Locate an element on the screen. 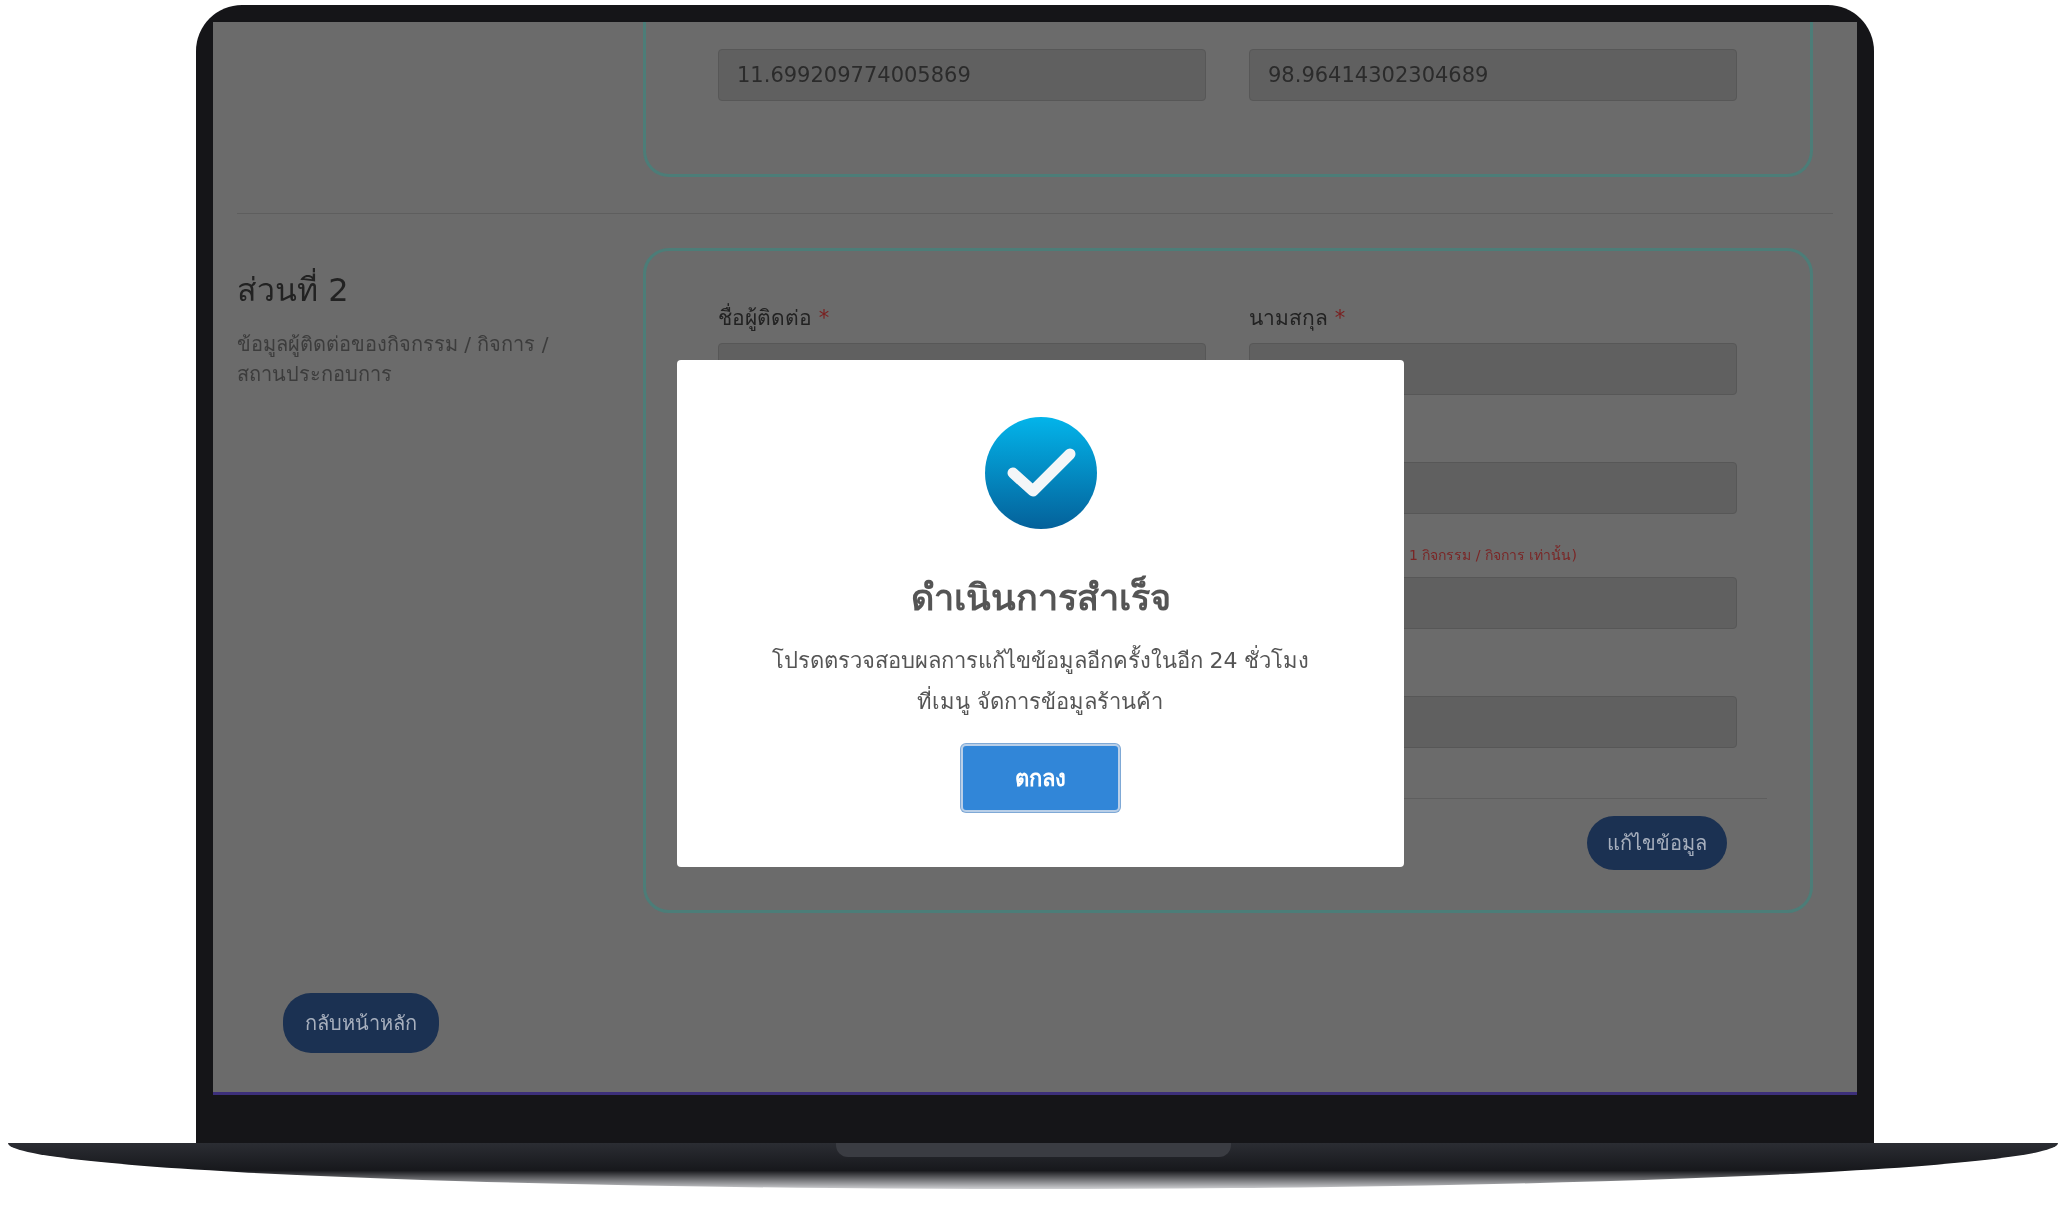 The height and width of the screenshot is (1218, 2061). section-title: ส่วนที่ 2 is located at coordinates (440, 289).